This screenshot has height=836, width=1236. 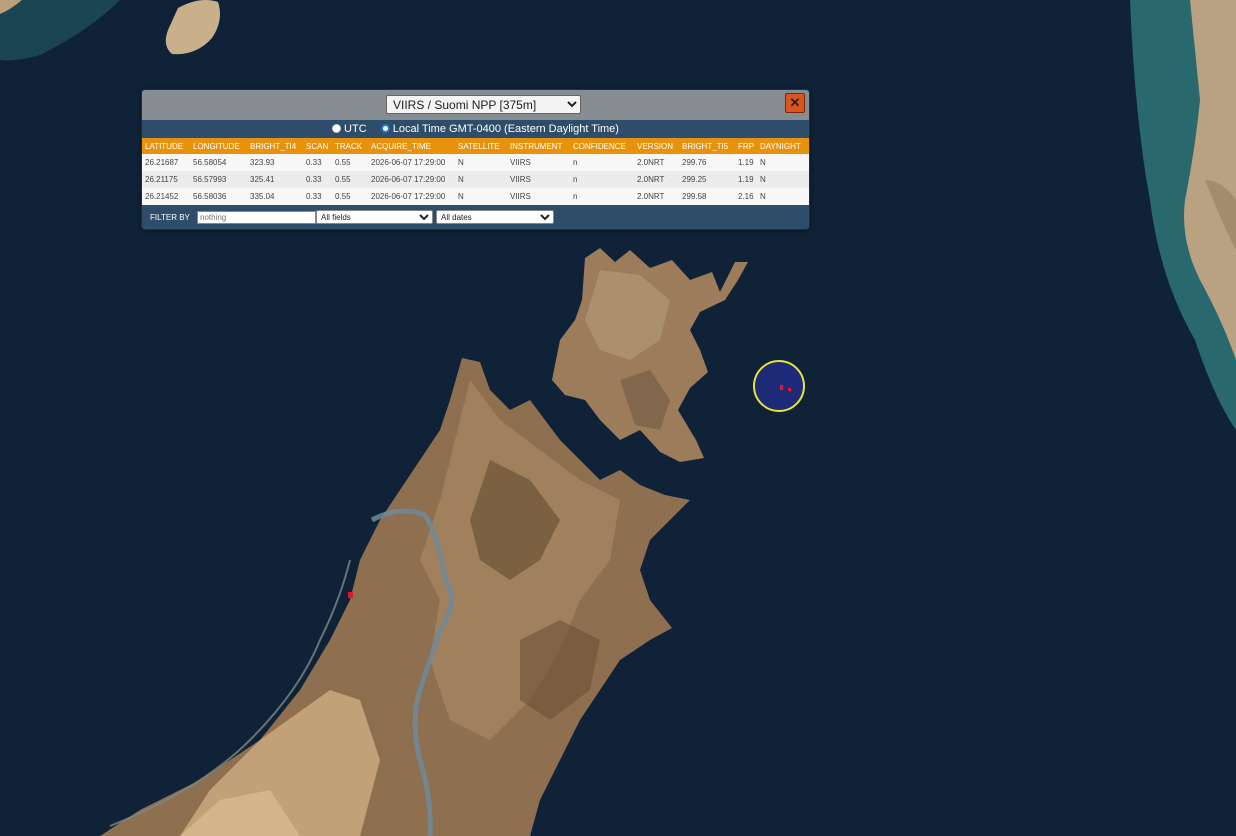 I want to click on selected-detection-marker, so click(x=779, y=386).